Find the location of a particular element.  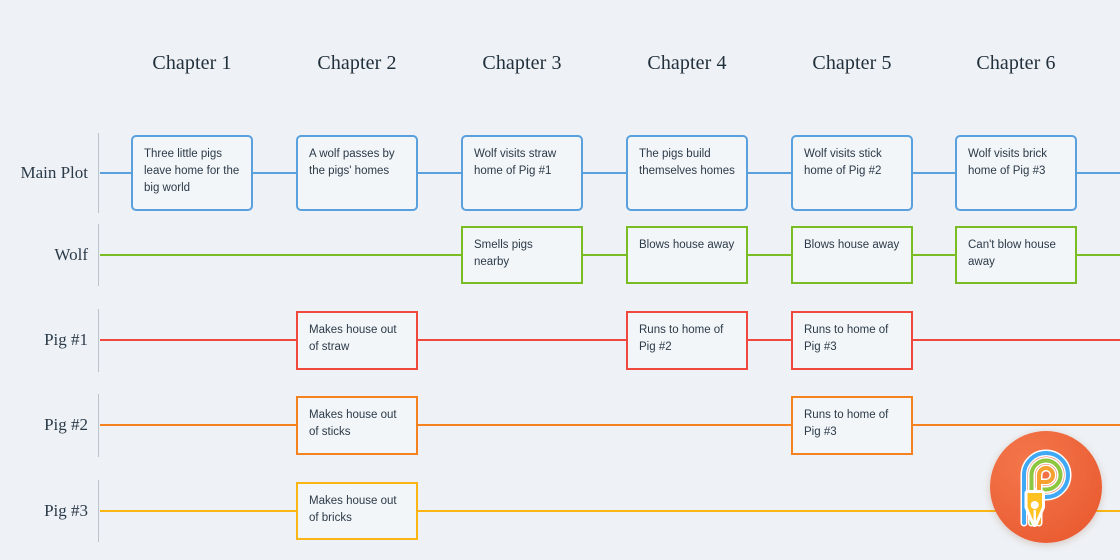

event-text: Makes house out of straw is located at coordinates (353, 338).